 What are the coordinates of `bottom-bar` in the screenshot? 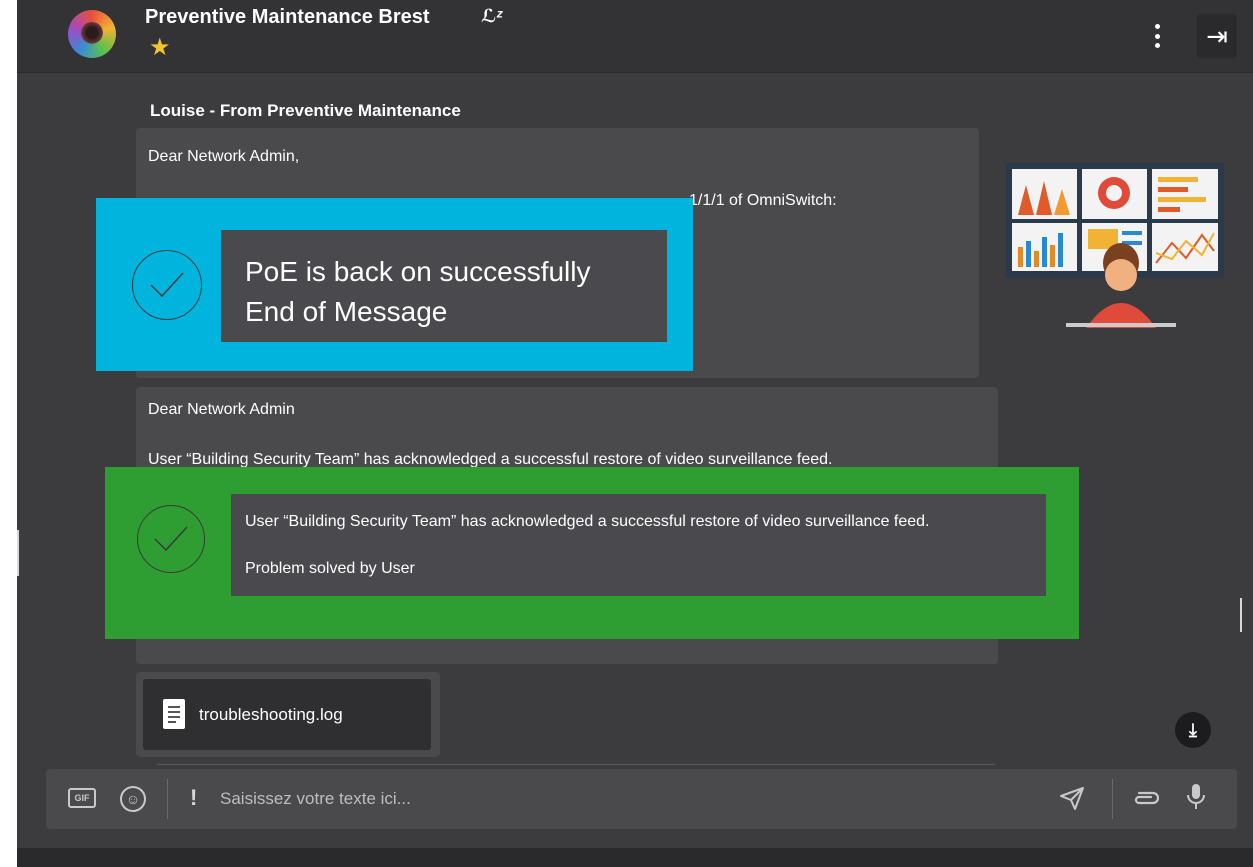 It's located at (635, 857).